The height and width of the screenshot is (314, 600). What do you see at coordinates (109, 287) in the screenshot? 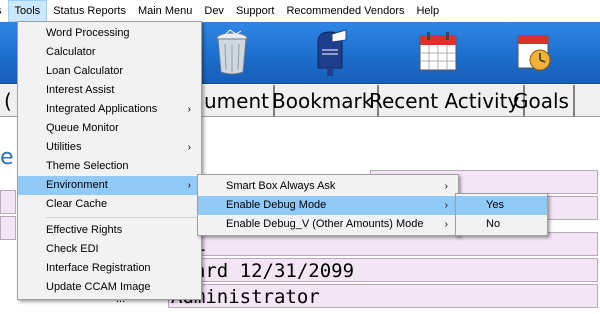
I see `menu-update-ccam-image: Update CCAM Image` at bounding box center [109, 287].